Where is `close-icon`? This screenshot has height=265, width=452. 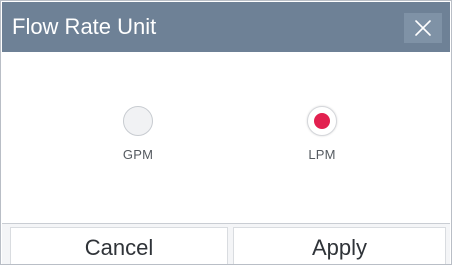 close-icon is located at coordinates (423, 28).